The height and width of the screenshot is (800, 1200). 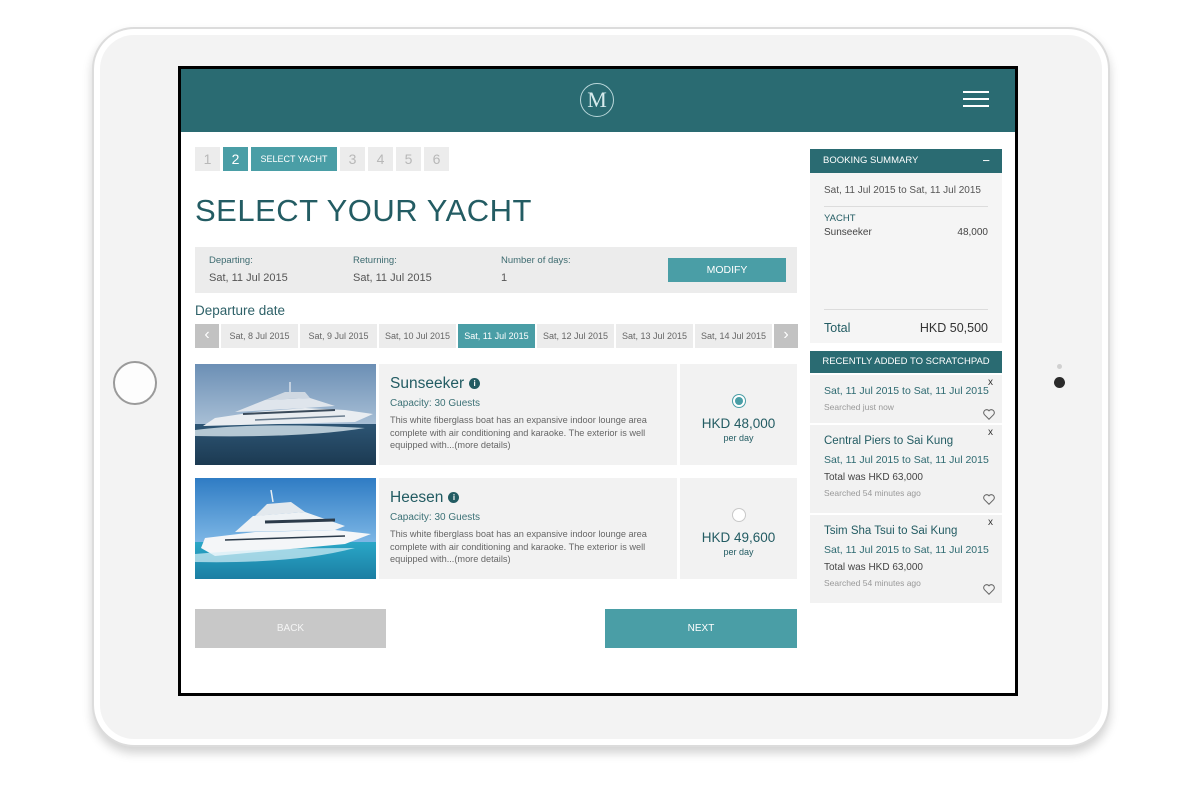 What do you see at coordinates (902, 190) in the screenshot?
I see `summary-dates: Sat, 11 Jul 2015 to Sat, 11 Jul 2015` at bounding box center [902, 190].